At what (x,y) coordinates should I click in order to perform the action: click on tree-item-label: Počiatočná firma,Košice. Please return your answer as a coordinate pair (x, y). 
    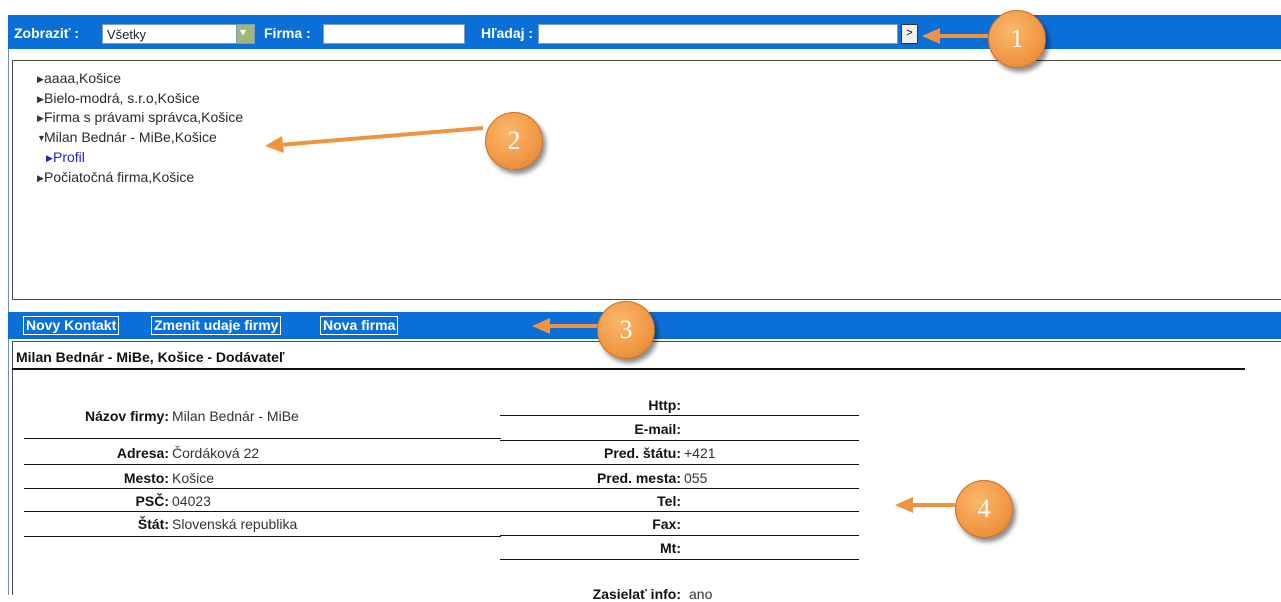
    Looking at the image, I should click on (119, 177).